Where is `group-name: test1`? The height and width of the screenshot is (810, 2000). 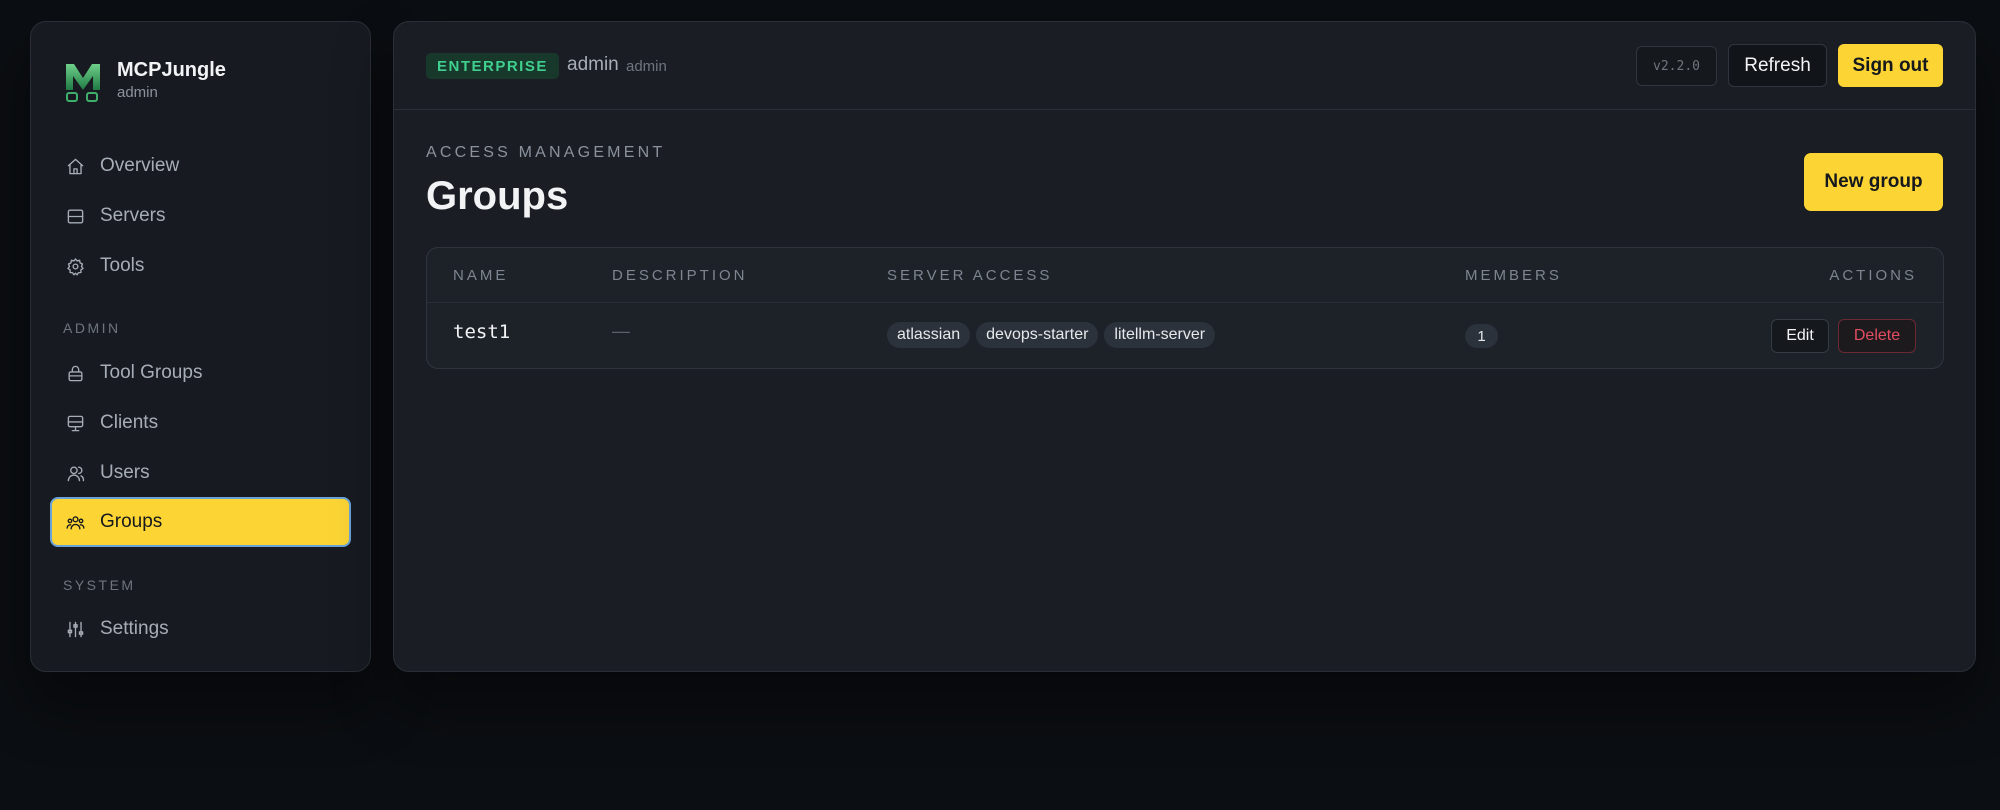 group-name: test1 is located at coordinates (481, 332).